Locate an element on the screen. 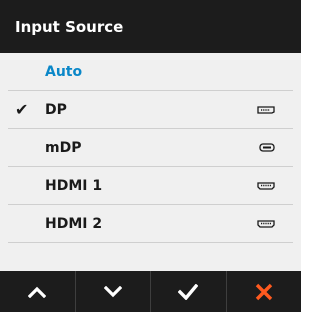 The height and width of the screenshot is (312, 320). menu-item-mdp: mDP is located at coordinates (150, 148).